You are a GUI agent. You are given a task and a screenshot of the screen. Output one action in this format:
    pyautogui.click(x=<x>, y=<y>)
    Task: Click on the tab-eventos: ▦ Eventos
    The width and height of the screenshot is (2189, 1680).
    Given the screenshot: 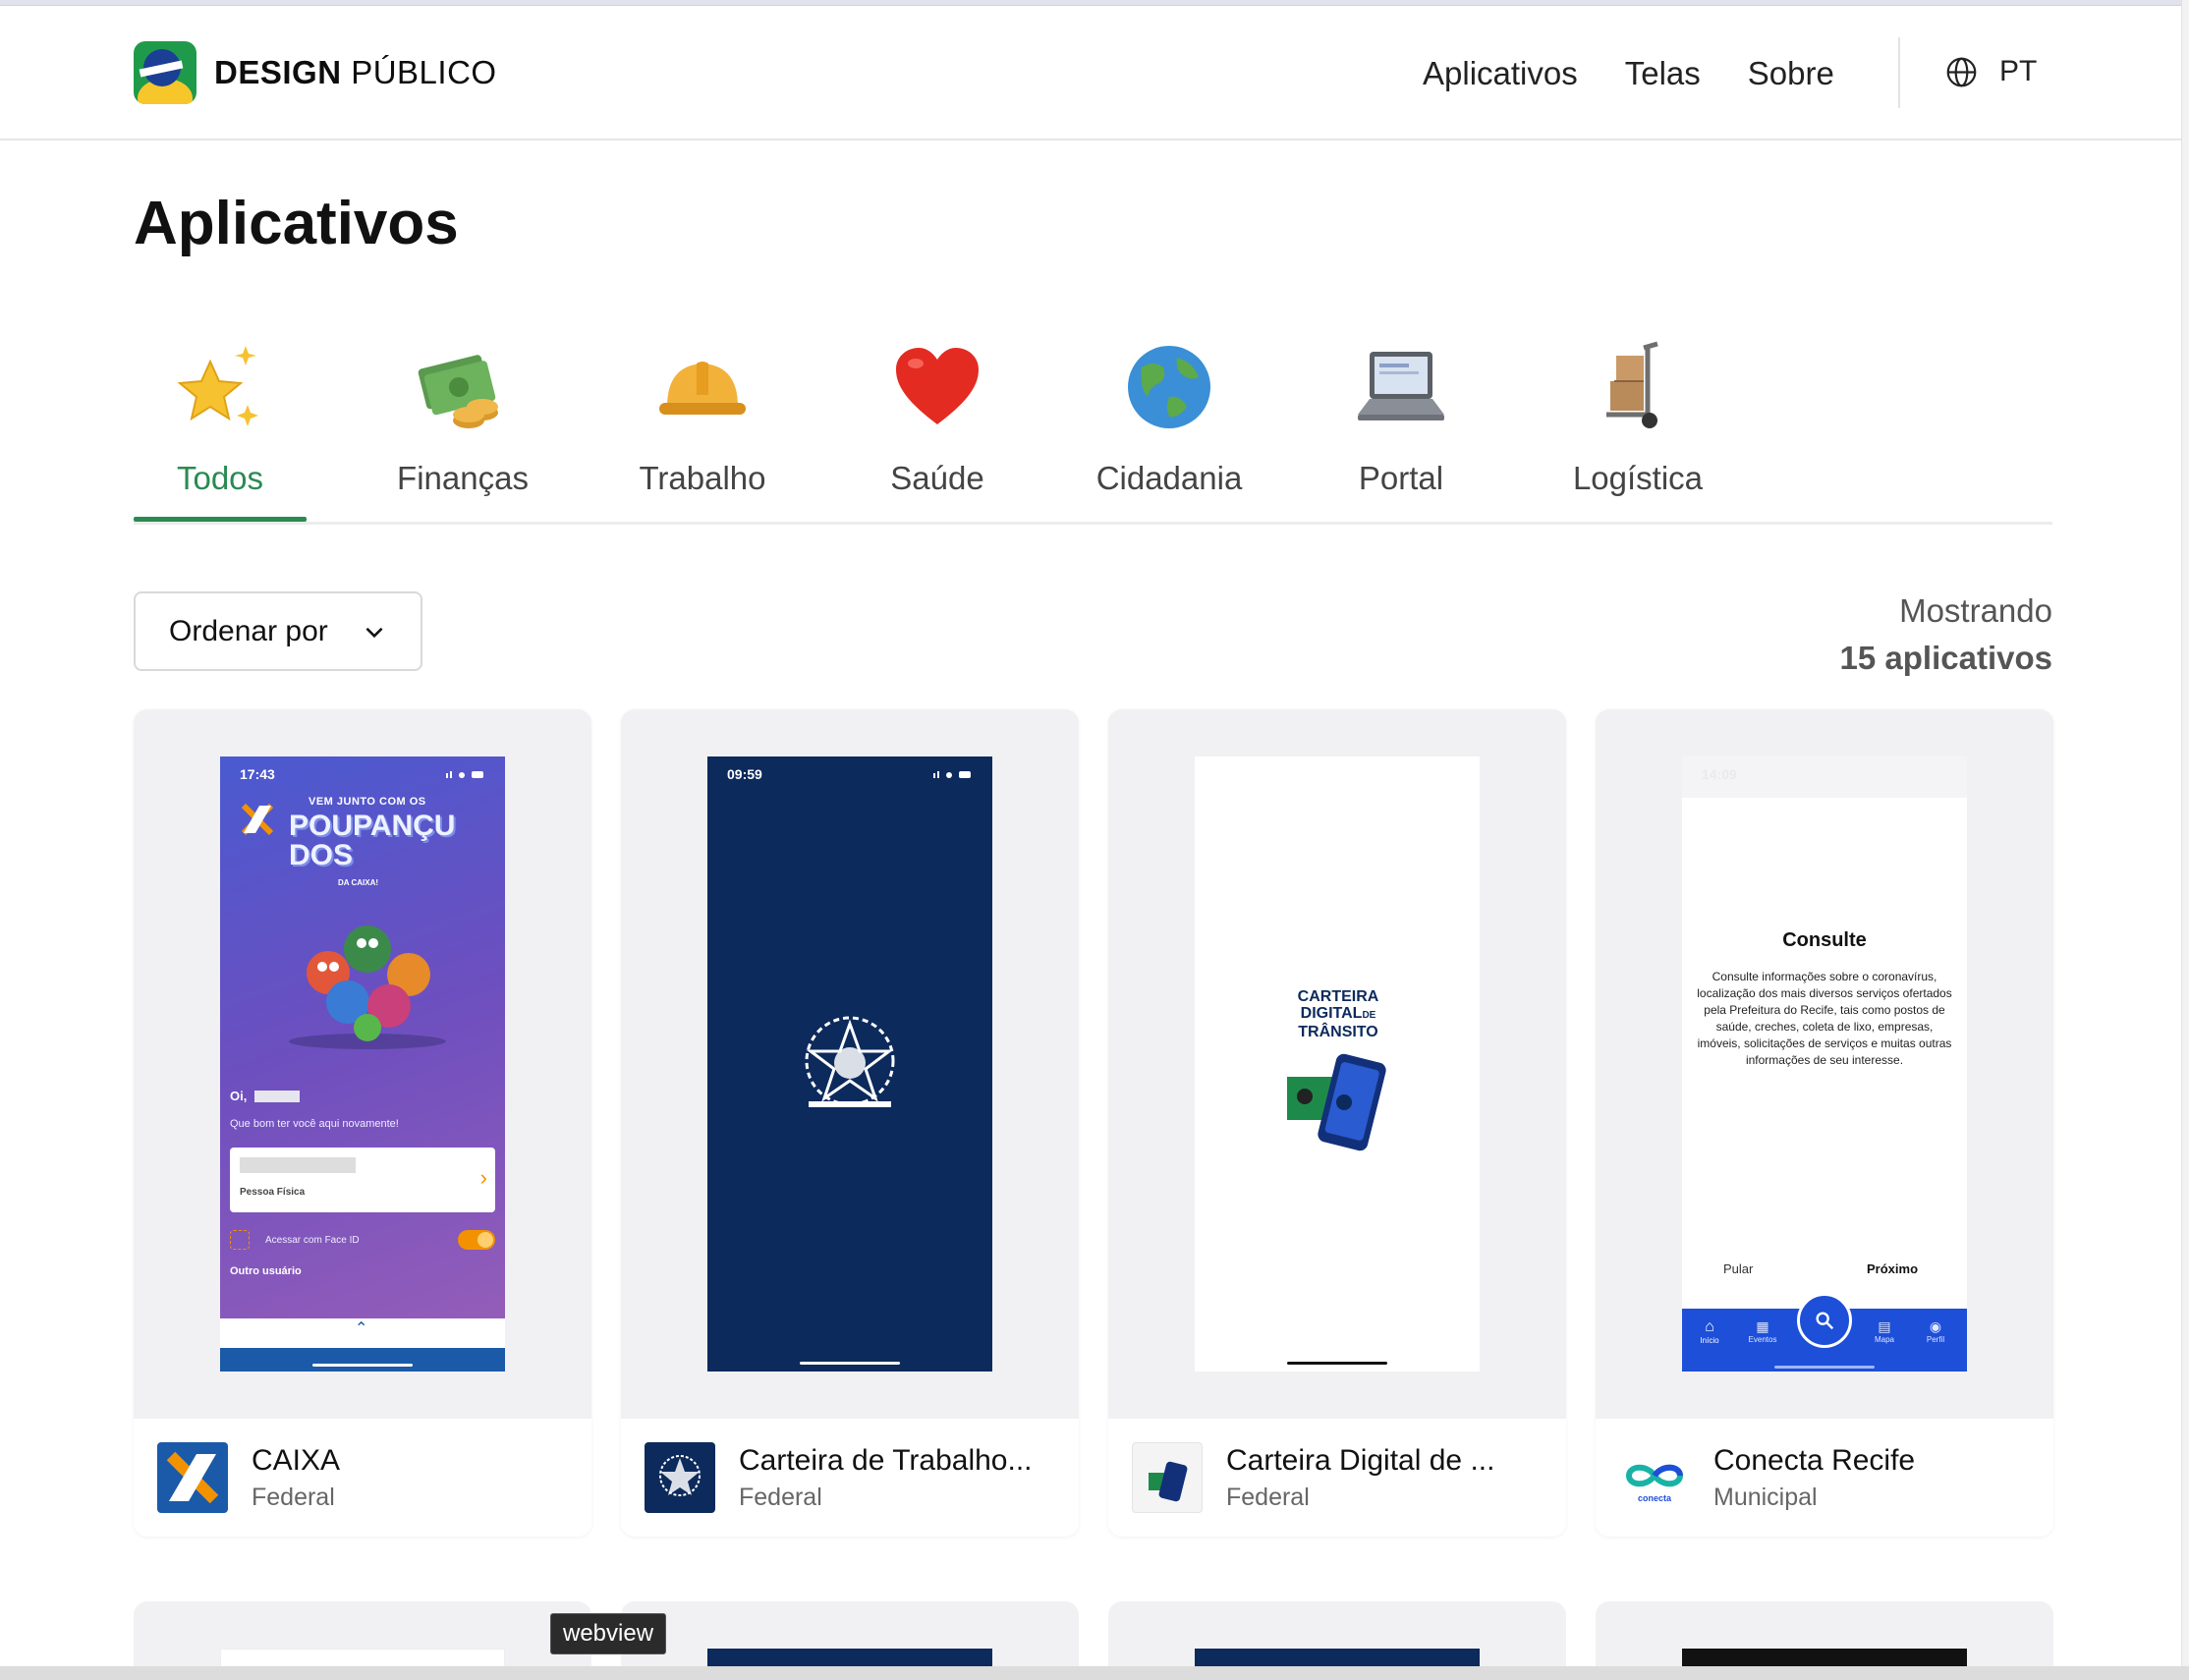 What is the action you would take?
    pyautogui.click(x=1762, y=1331)
    